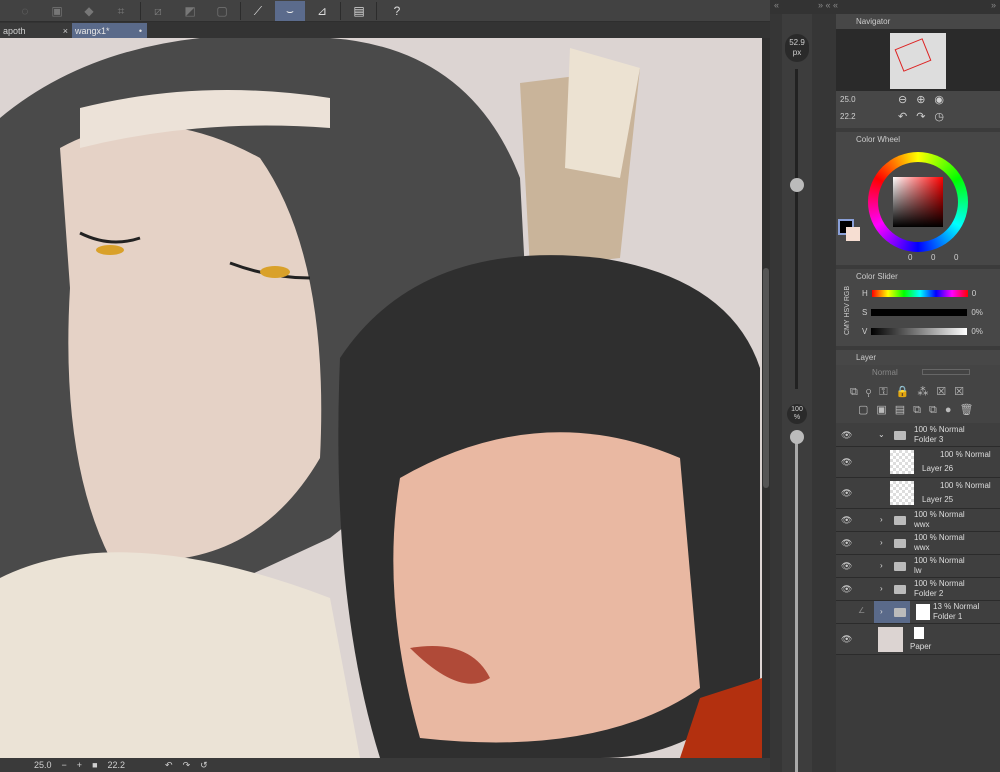  What do you see at coordinates (121, 11) in the screenshot?
I see `crop-icon: ⌗` at bounding box center [121, 11].